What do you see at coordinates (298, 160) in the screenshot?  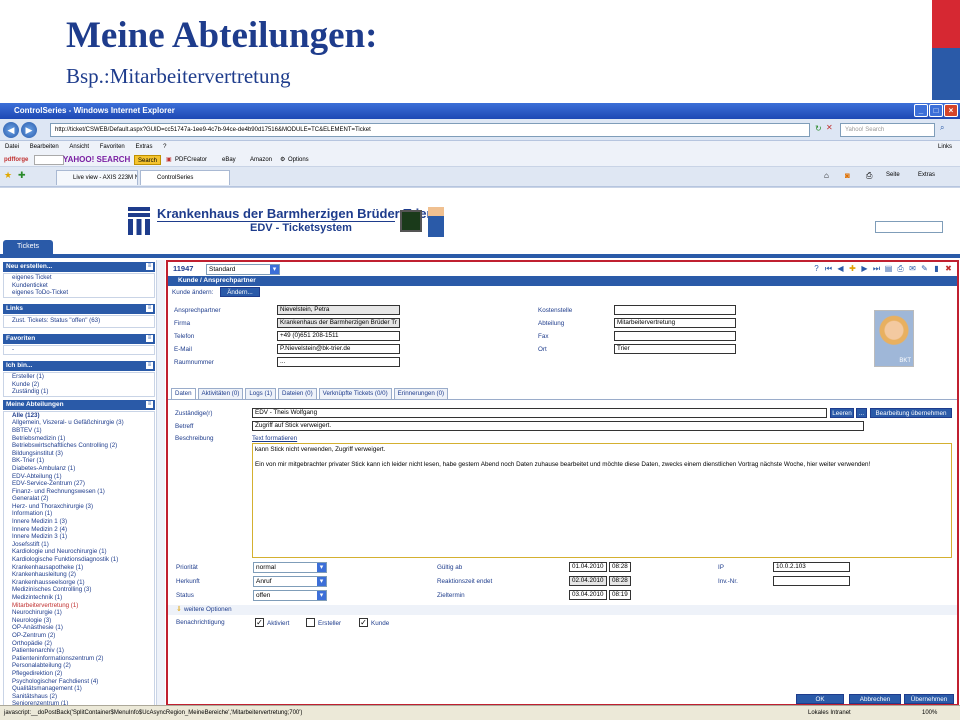 I see `options-button: Options` at bounding box center [298, 160].